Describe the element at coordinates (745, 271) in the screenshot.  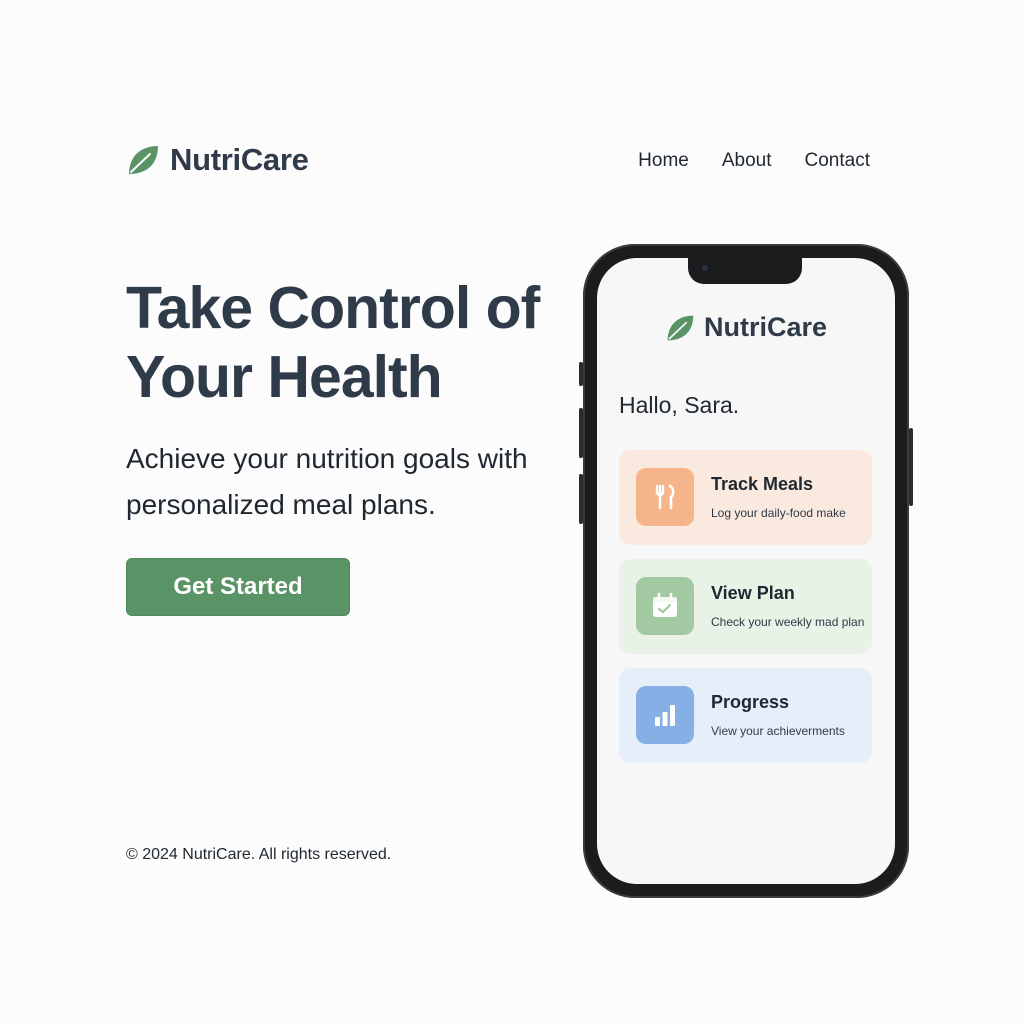
I see `phone-notch` at that location.